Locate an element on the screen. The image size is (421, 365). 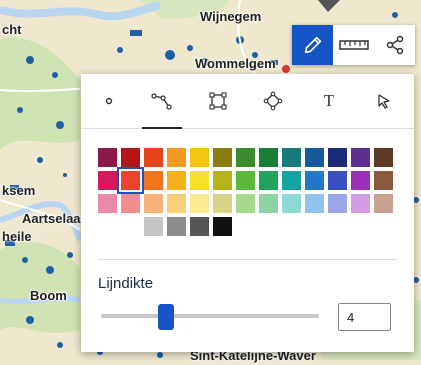
map-label-wijnegem: Wijnegem is located at coordinates (231, 16).